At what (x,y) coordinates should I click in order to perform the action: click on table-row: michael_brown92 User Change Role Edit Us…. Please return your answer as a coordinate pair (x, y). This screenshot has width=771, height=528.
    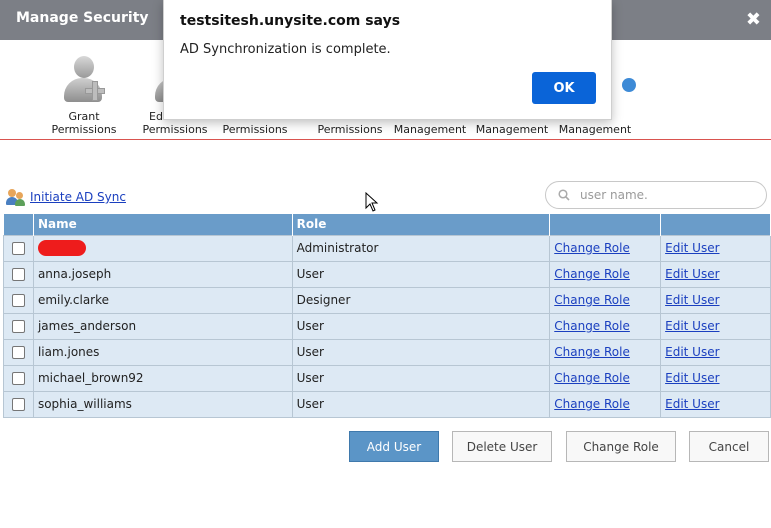
    Looking at the image, I should click on (387, 378).